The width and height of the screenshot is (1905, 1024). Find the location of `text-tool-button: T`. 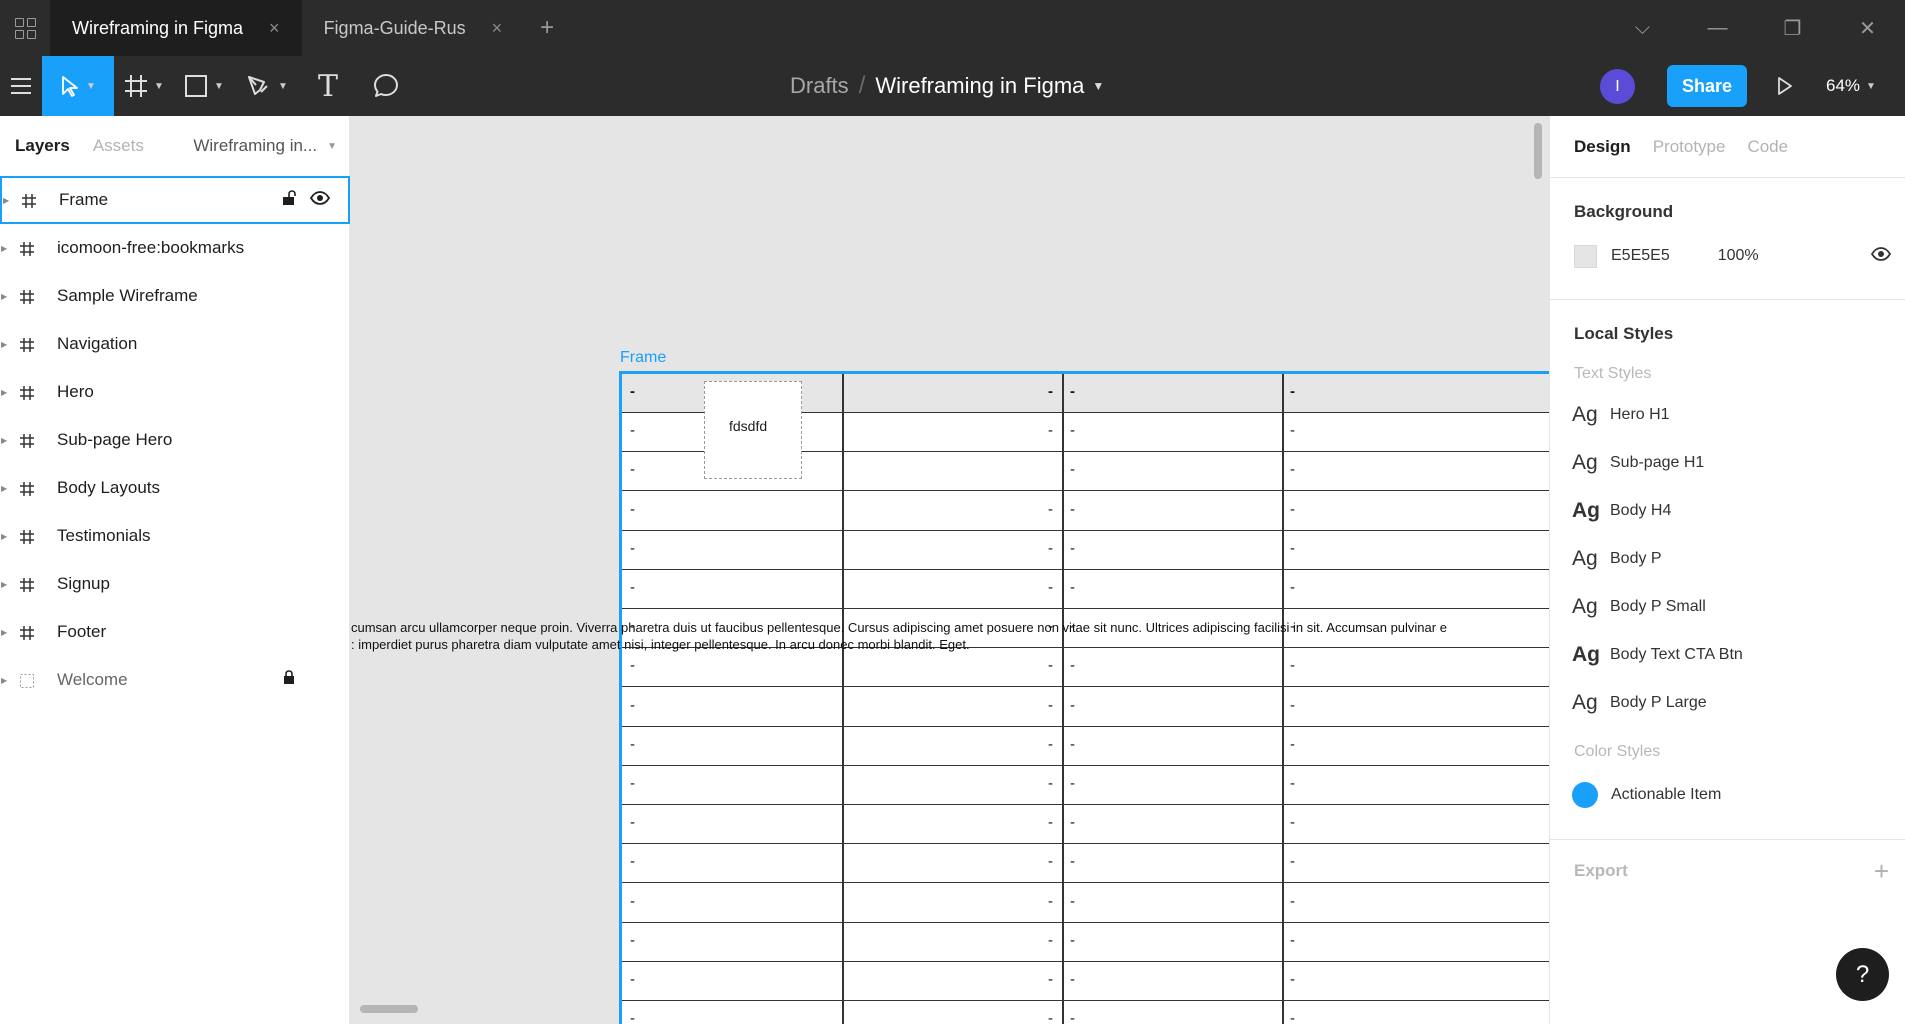

text-tool-button: T is located at coordinates (328, 86).